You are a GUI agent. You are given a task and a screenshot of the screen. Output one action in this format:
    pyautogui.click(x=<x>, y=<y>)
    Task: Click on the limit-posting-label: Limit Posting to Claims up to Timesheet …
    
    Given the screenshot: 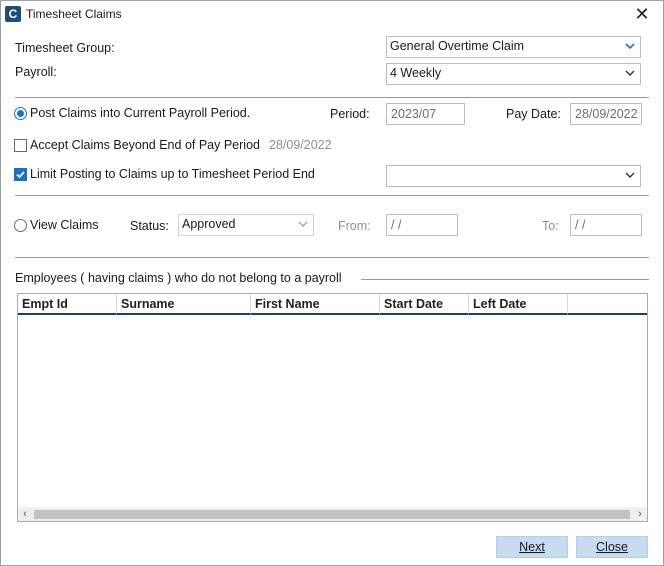 What is the action you would take?
    pyautogui.click(x=172, y=174)
    